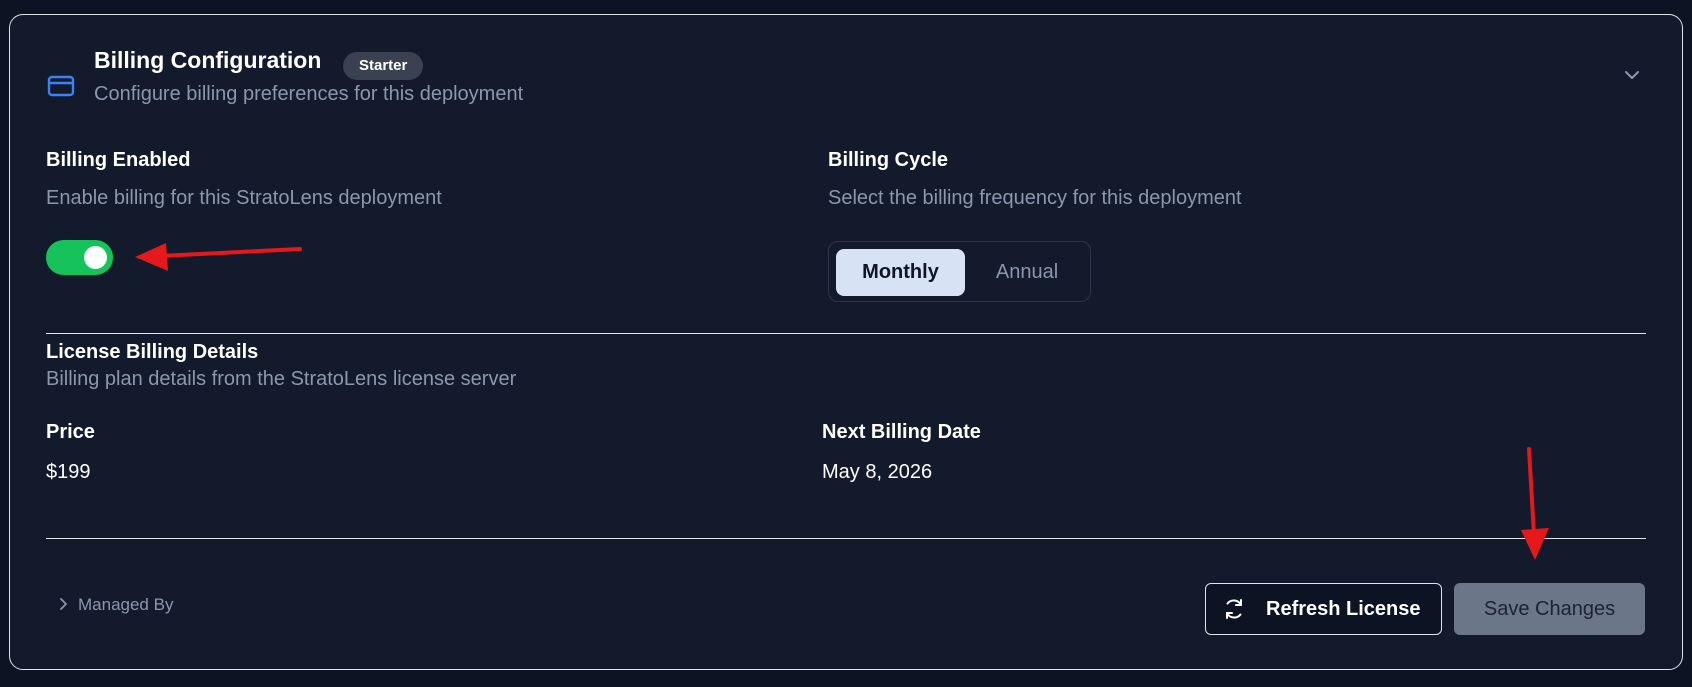 The image size is (1692, 687). Describe the element at coordinates (1549, 609) in the screenshot. I see `save-changes-button: Save Changes` at that location.